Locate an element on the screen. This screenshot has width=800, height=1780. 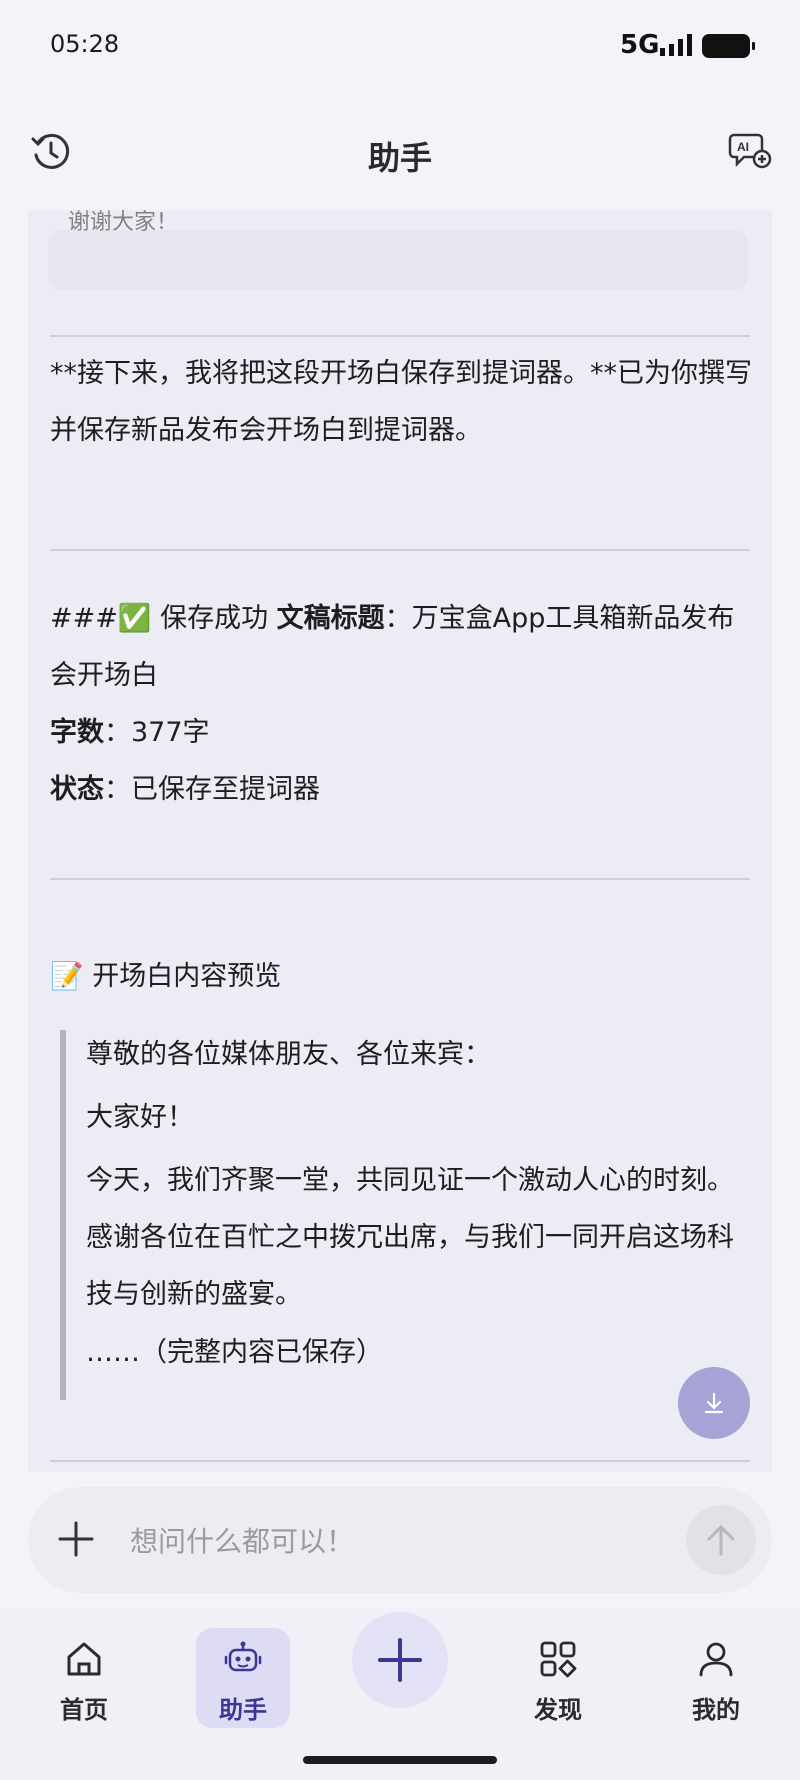
add-attachment-icon is located at coordinates (76, 1539).